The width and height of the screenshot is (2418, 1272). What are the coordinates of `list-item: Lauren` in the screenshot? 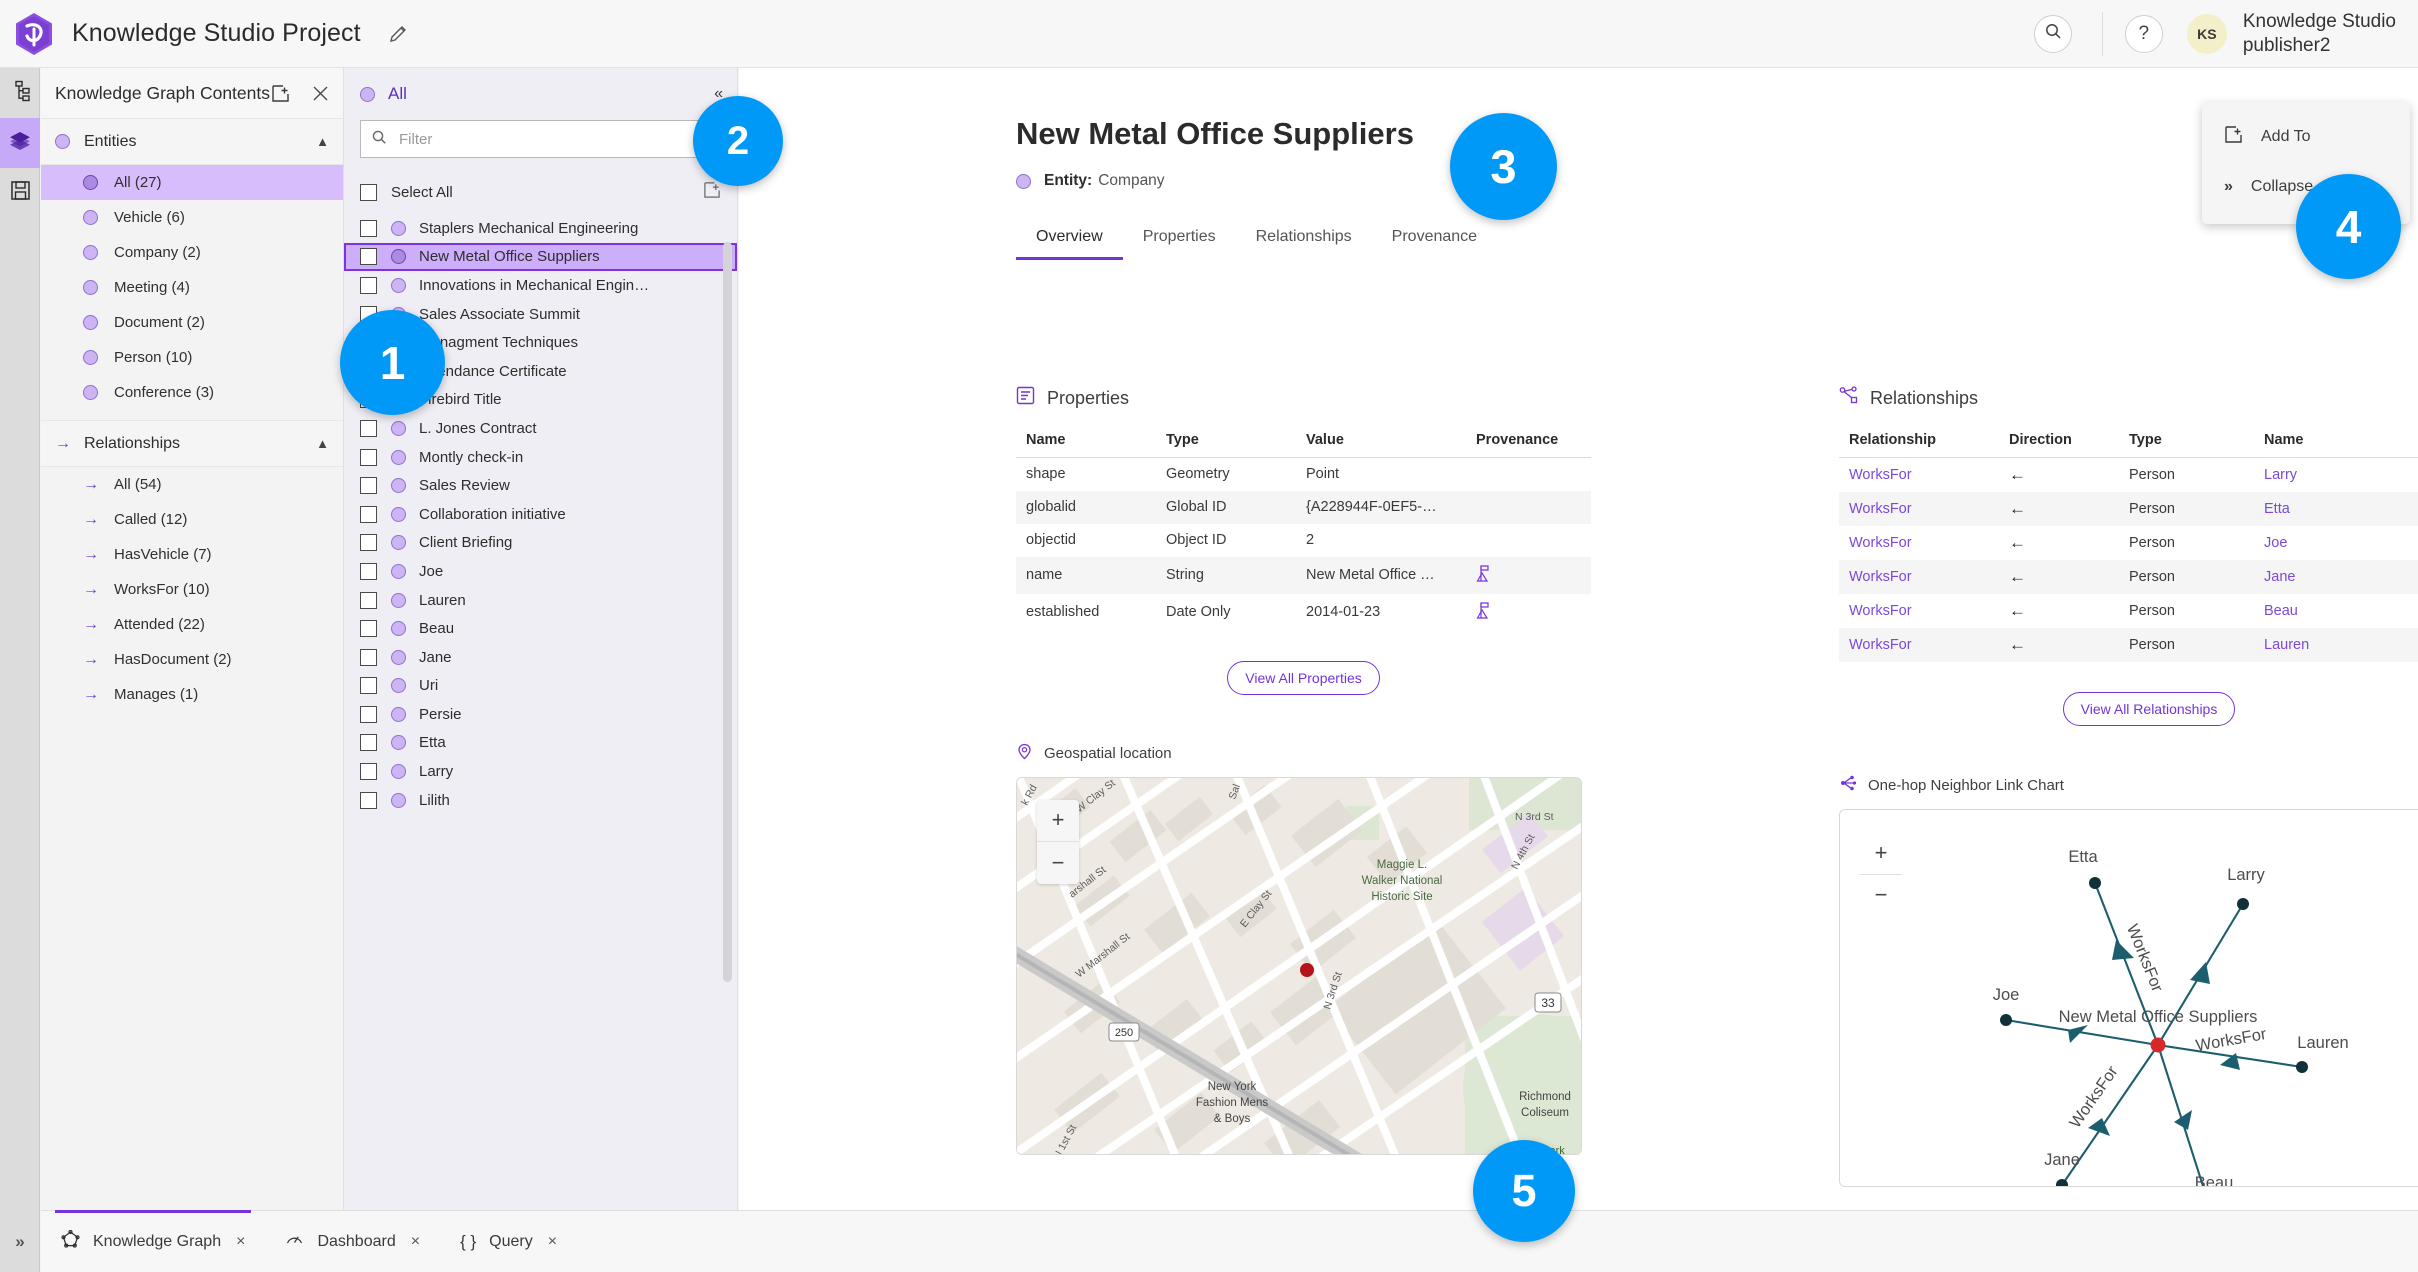 It's located at (540, 600).